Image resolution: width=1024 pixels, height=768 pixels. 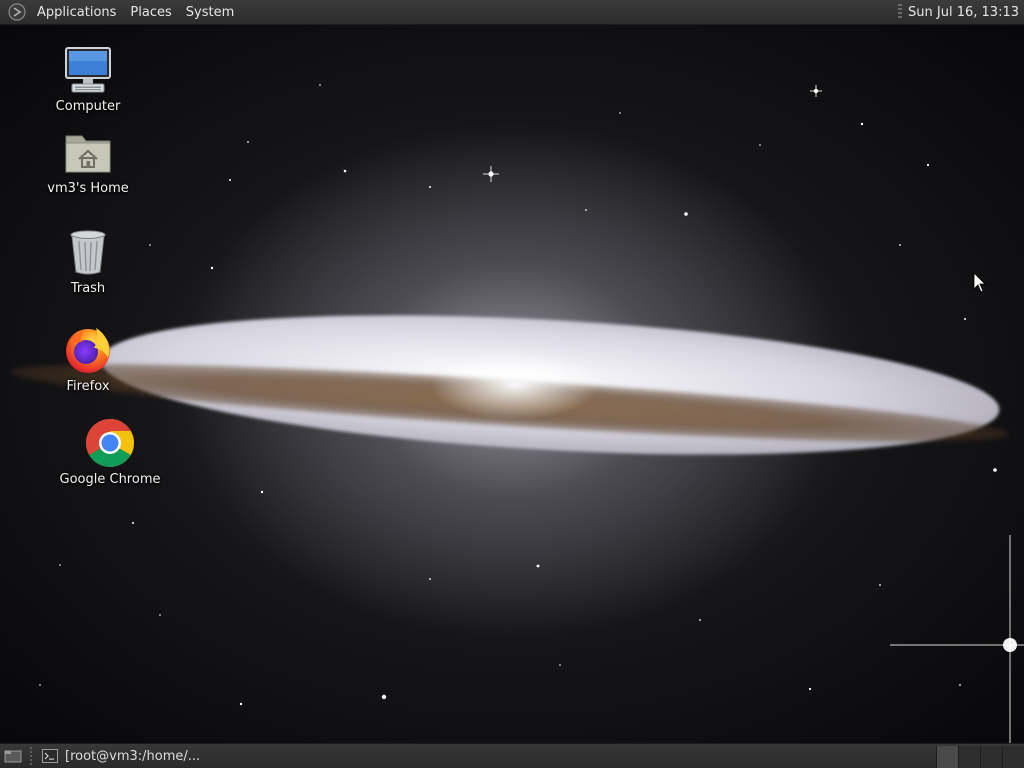 What do you see at coordinates (31, 756) in the screenshot?
I see `panel-separator` at bounding box center [31, 756].